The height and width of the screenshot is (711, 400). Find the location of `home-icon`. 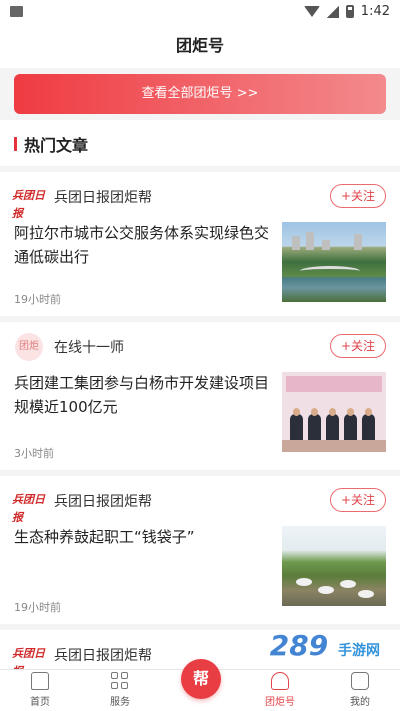

home-icon is located at coordinates (40, 681).